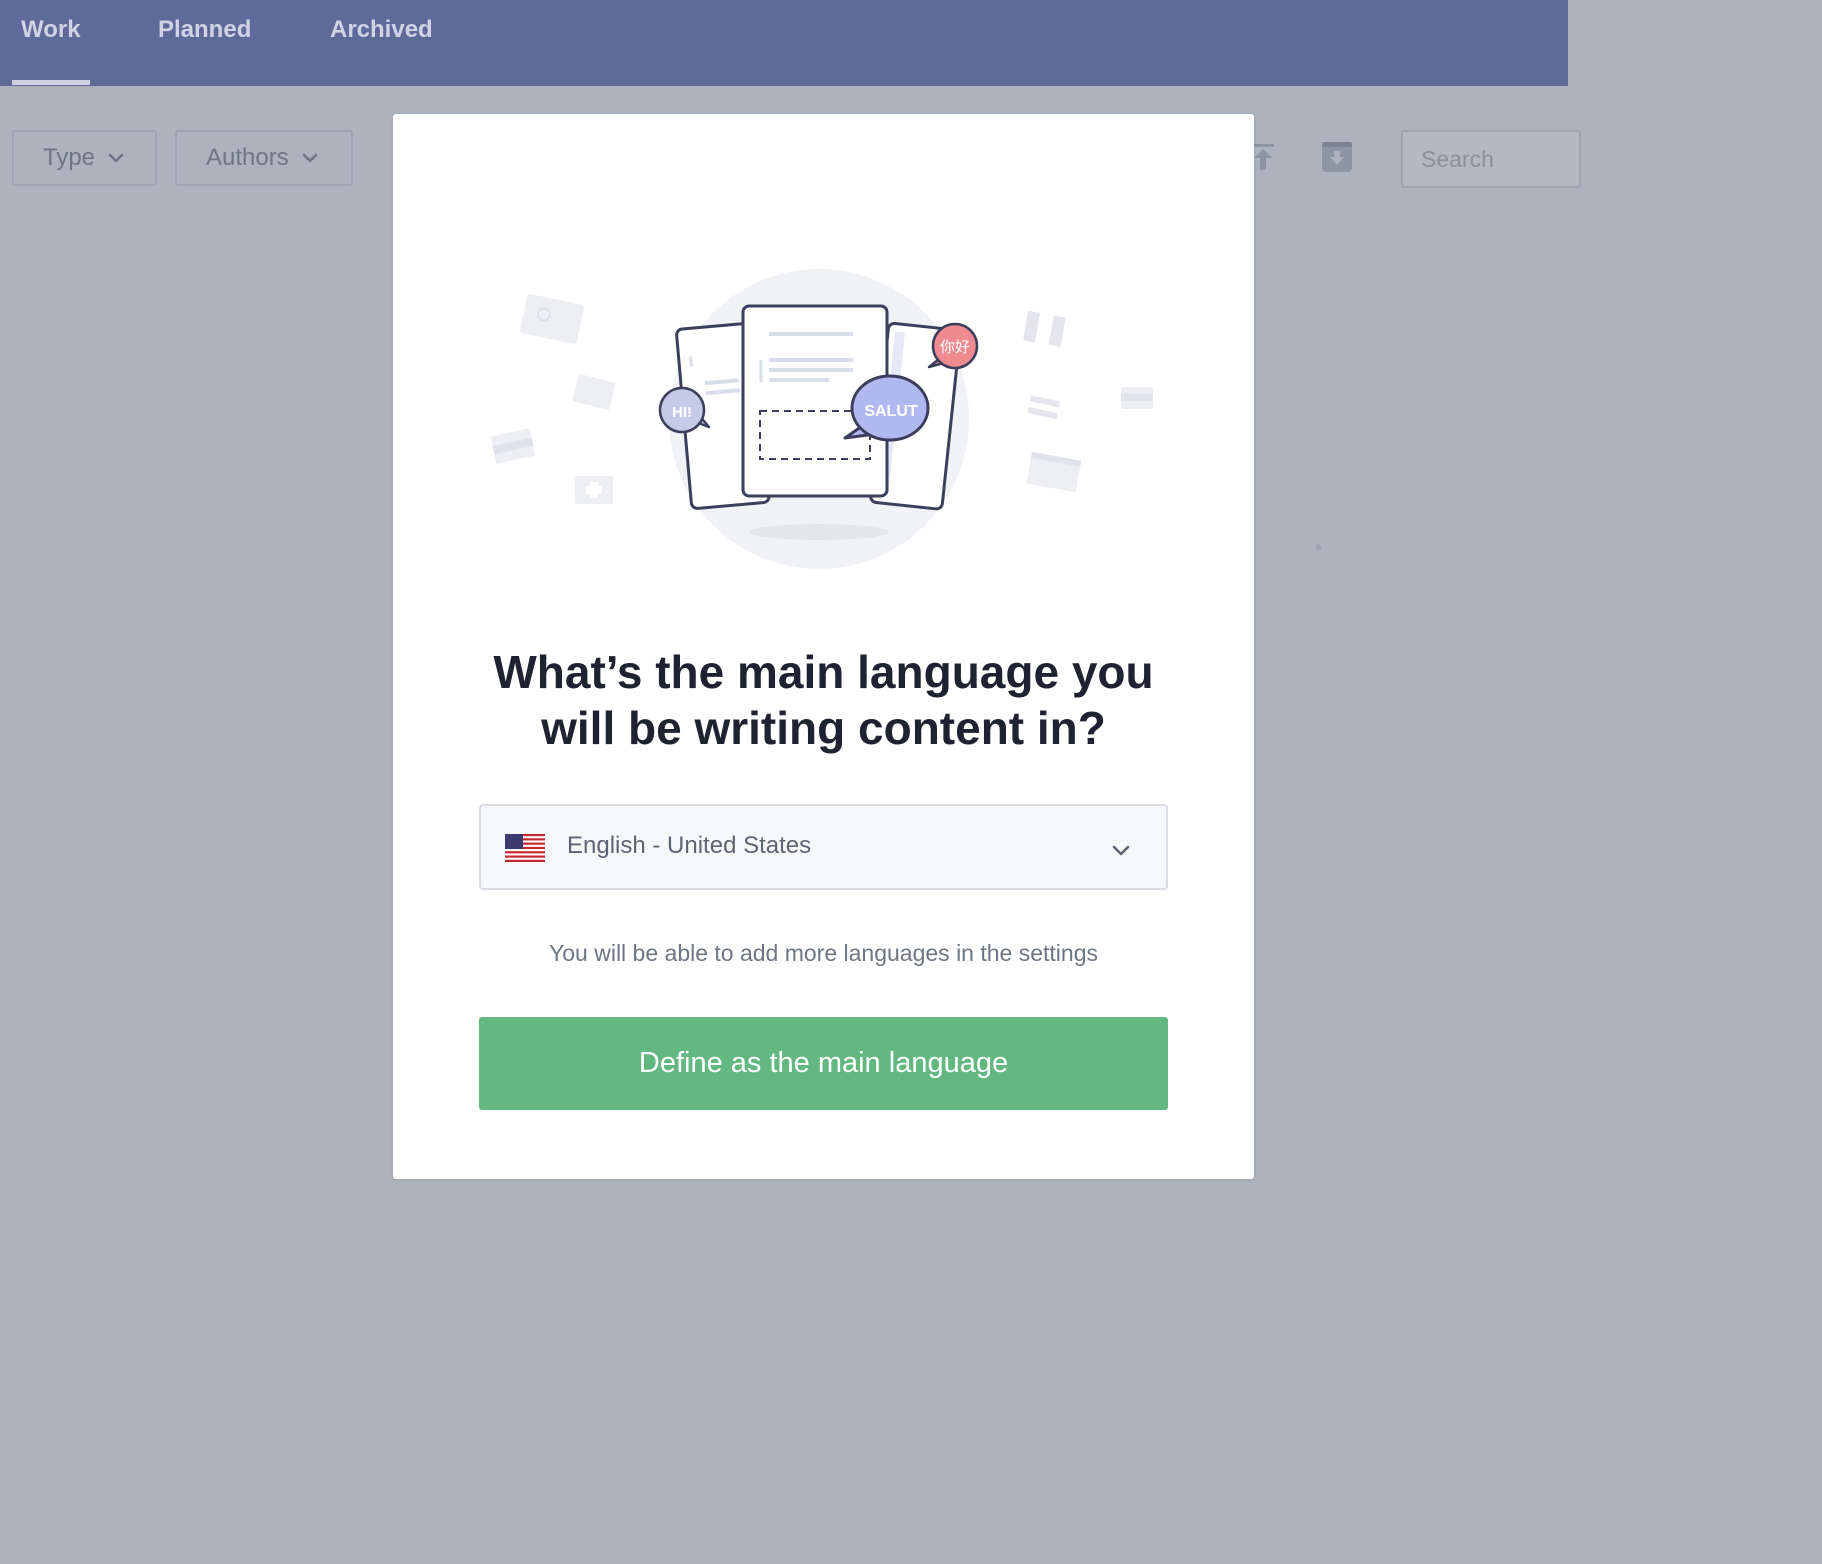  What do you see at coordinates (247, 157) in the screenshot?
I see `authors-filter-label: Authors` at bounding box center [247, 157].